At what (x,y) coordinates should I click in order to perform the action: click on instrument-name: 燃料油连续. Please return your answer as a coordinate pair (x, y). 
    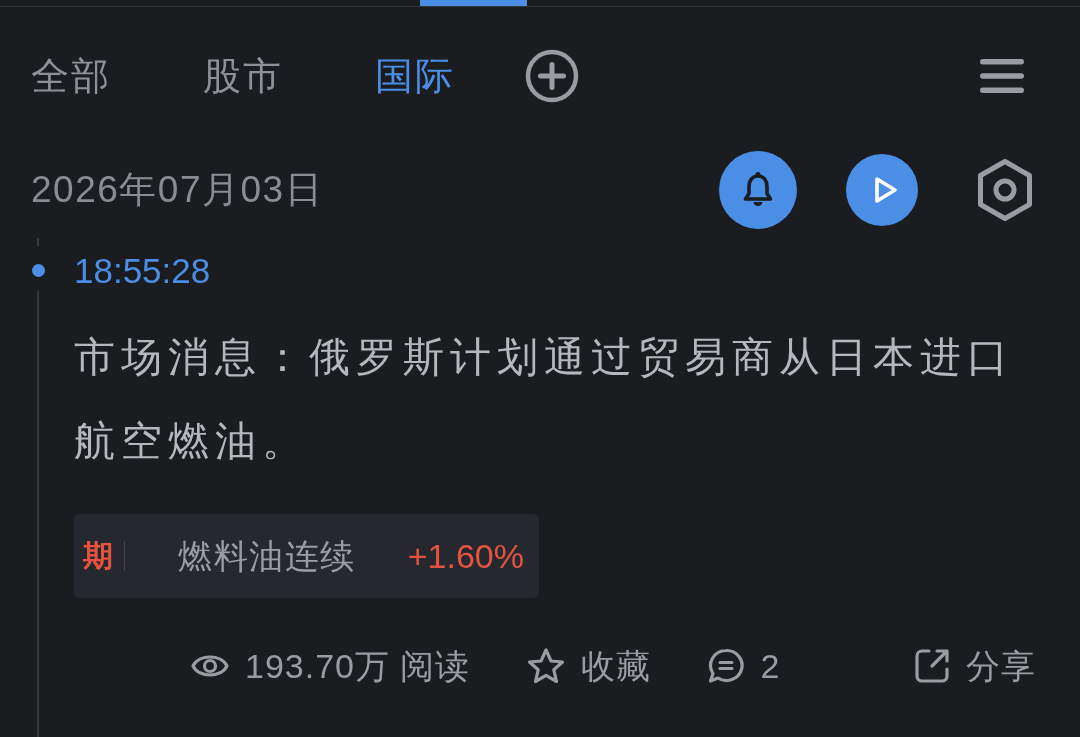
    Looking at the image, I should click on (267, 556).